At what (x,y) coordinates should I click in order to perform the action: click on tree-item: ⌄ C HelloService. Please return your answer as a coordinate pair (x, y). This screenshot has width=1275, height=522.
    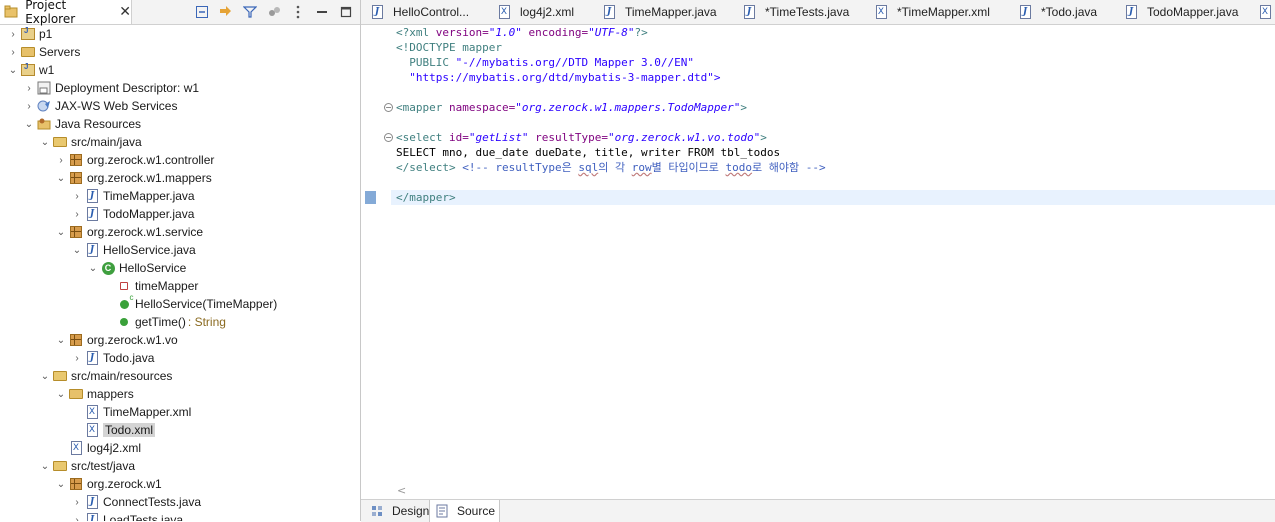
    Looking at the image, I should click on (136, 268).